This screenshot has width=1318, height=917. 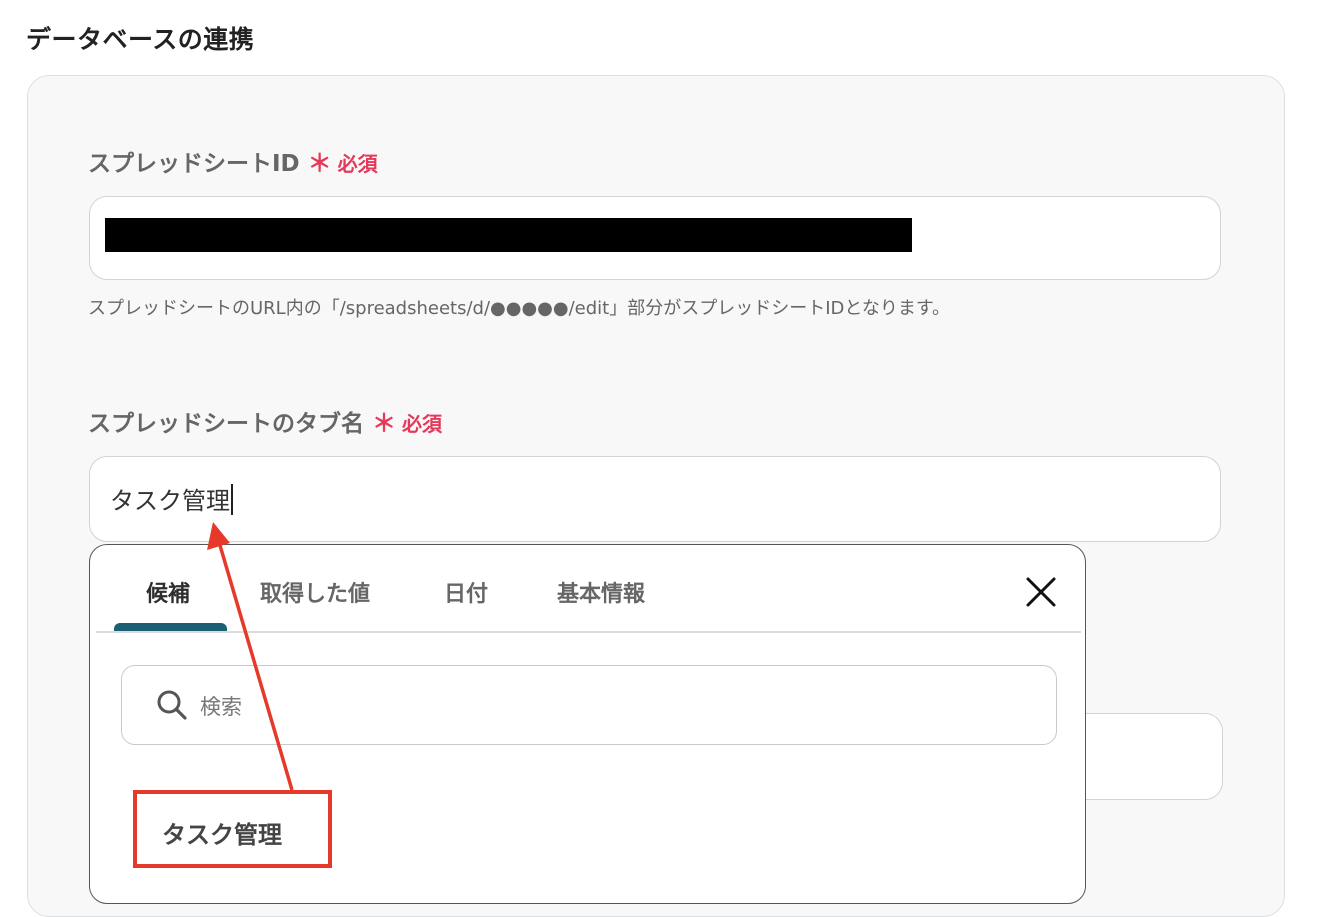 I want to click on tab-name-input: タスク管理, so click(x=655, y=499).